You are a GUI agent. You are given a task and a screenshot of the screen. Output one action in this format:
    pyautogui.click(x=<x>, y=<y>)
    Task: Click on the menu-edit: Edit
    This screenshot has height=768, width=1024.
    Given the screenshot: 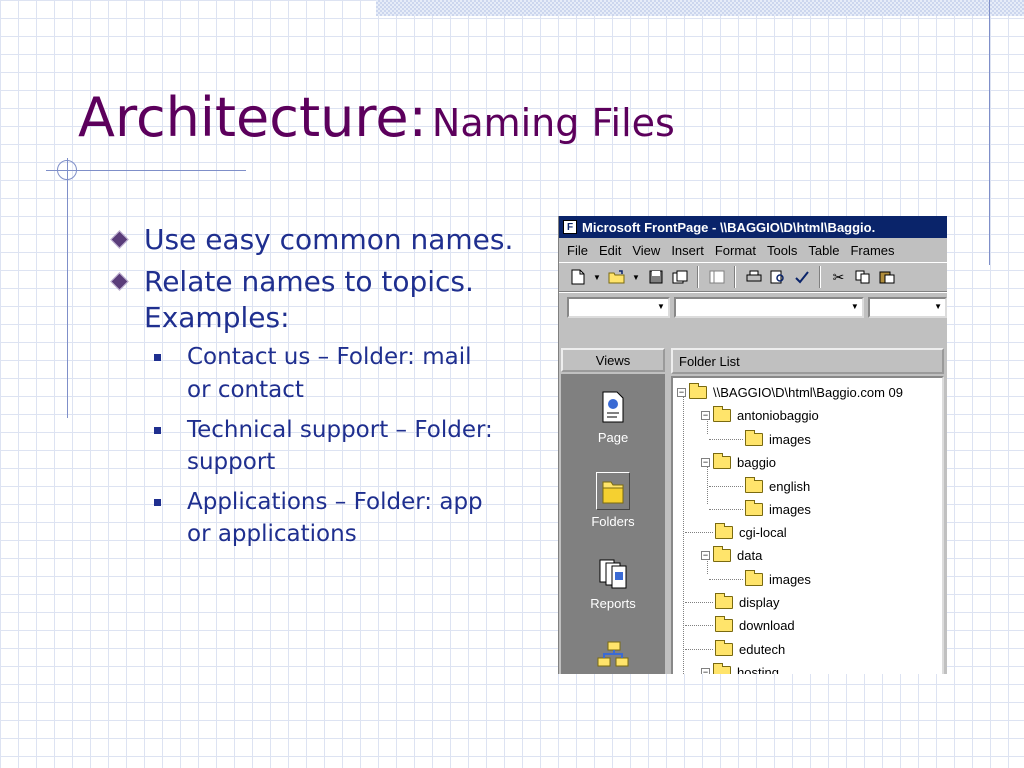 What is the action you would take?
    pyautogui.click(x=610, y=250)
    